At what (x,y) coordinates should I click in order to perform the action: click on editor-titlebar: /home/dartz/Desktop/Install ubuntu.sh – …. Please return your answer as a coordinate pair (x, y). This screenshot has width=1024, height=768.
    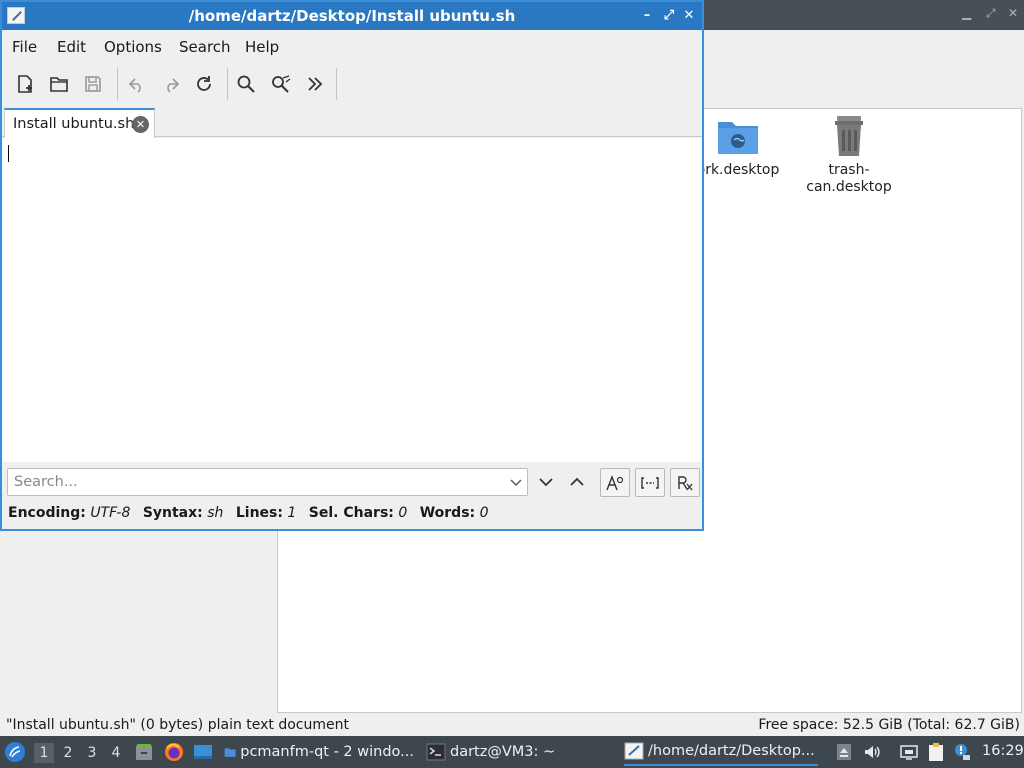
    Looking at the image, I should click on (352, 16).